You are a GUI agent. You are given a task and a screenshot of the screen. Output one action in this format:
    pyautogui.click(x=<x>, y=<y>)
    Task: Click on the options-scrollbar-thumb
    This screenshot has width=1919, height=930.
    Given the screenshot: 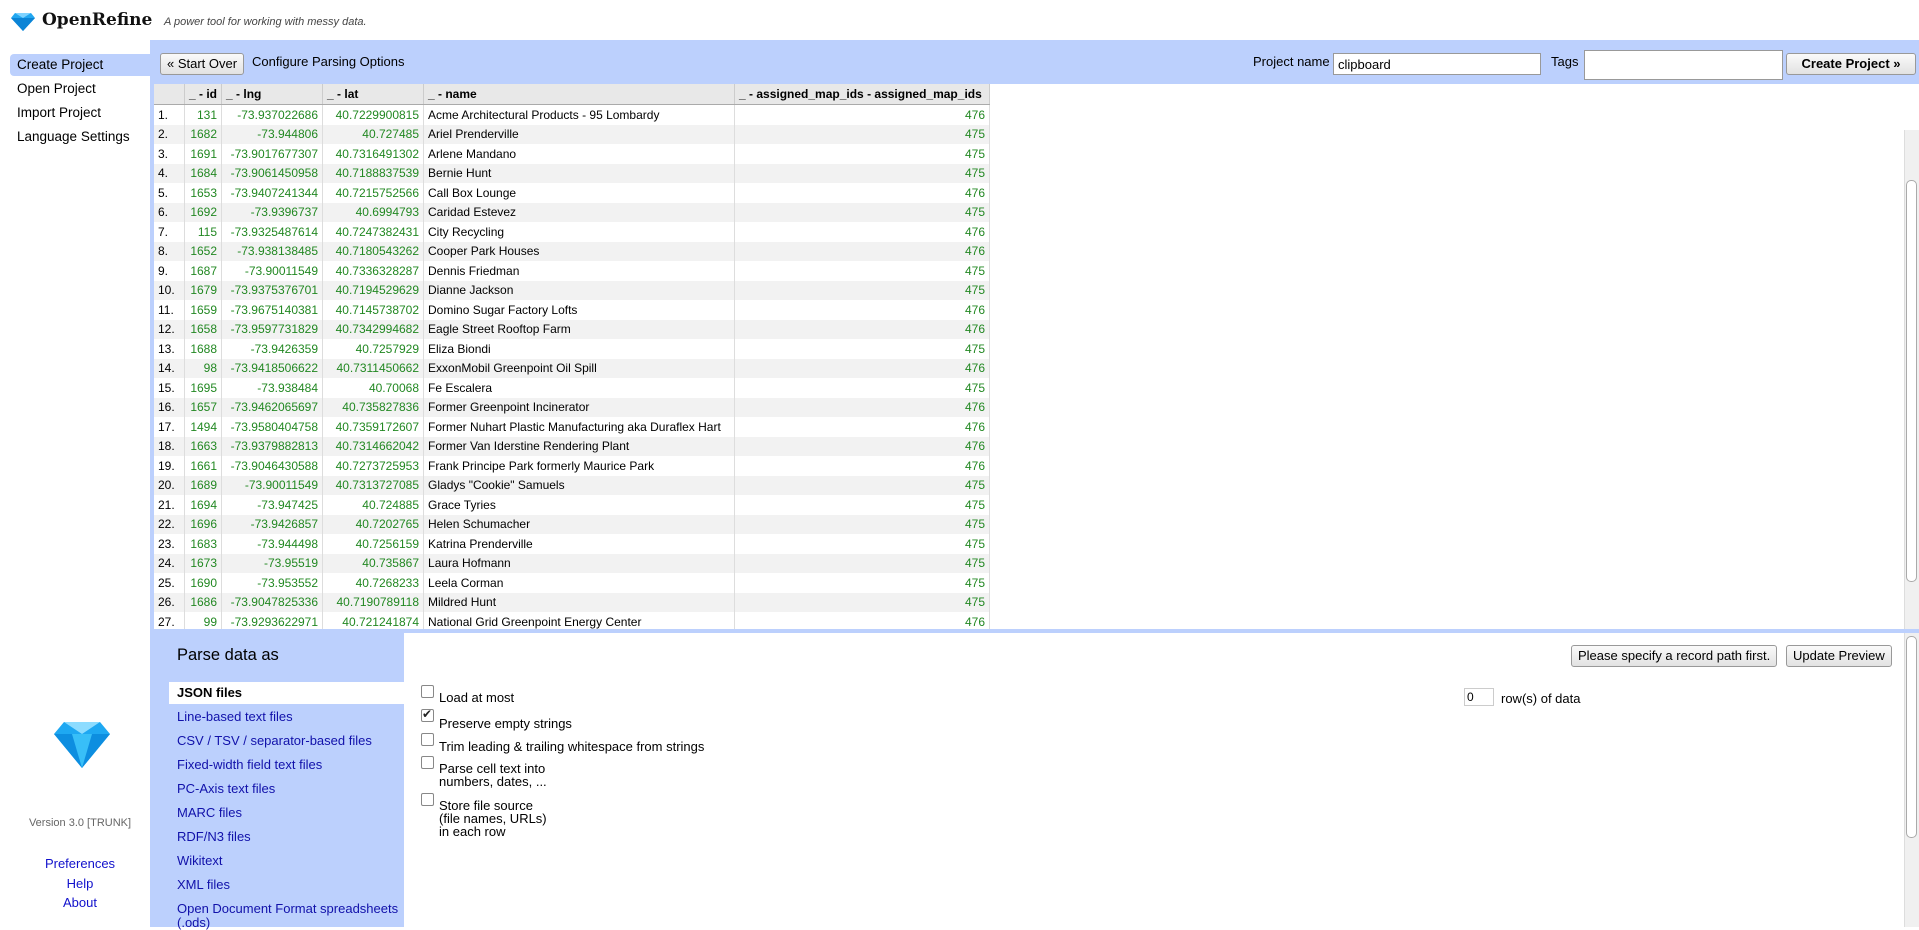 What is the action you would take?
    pyautogui.click(x=1911, y=737)
    